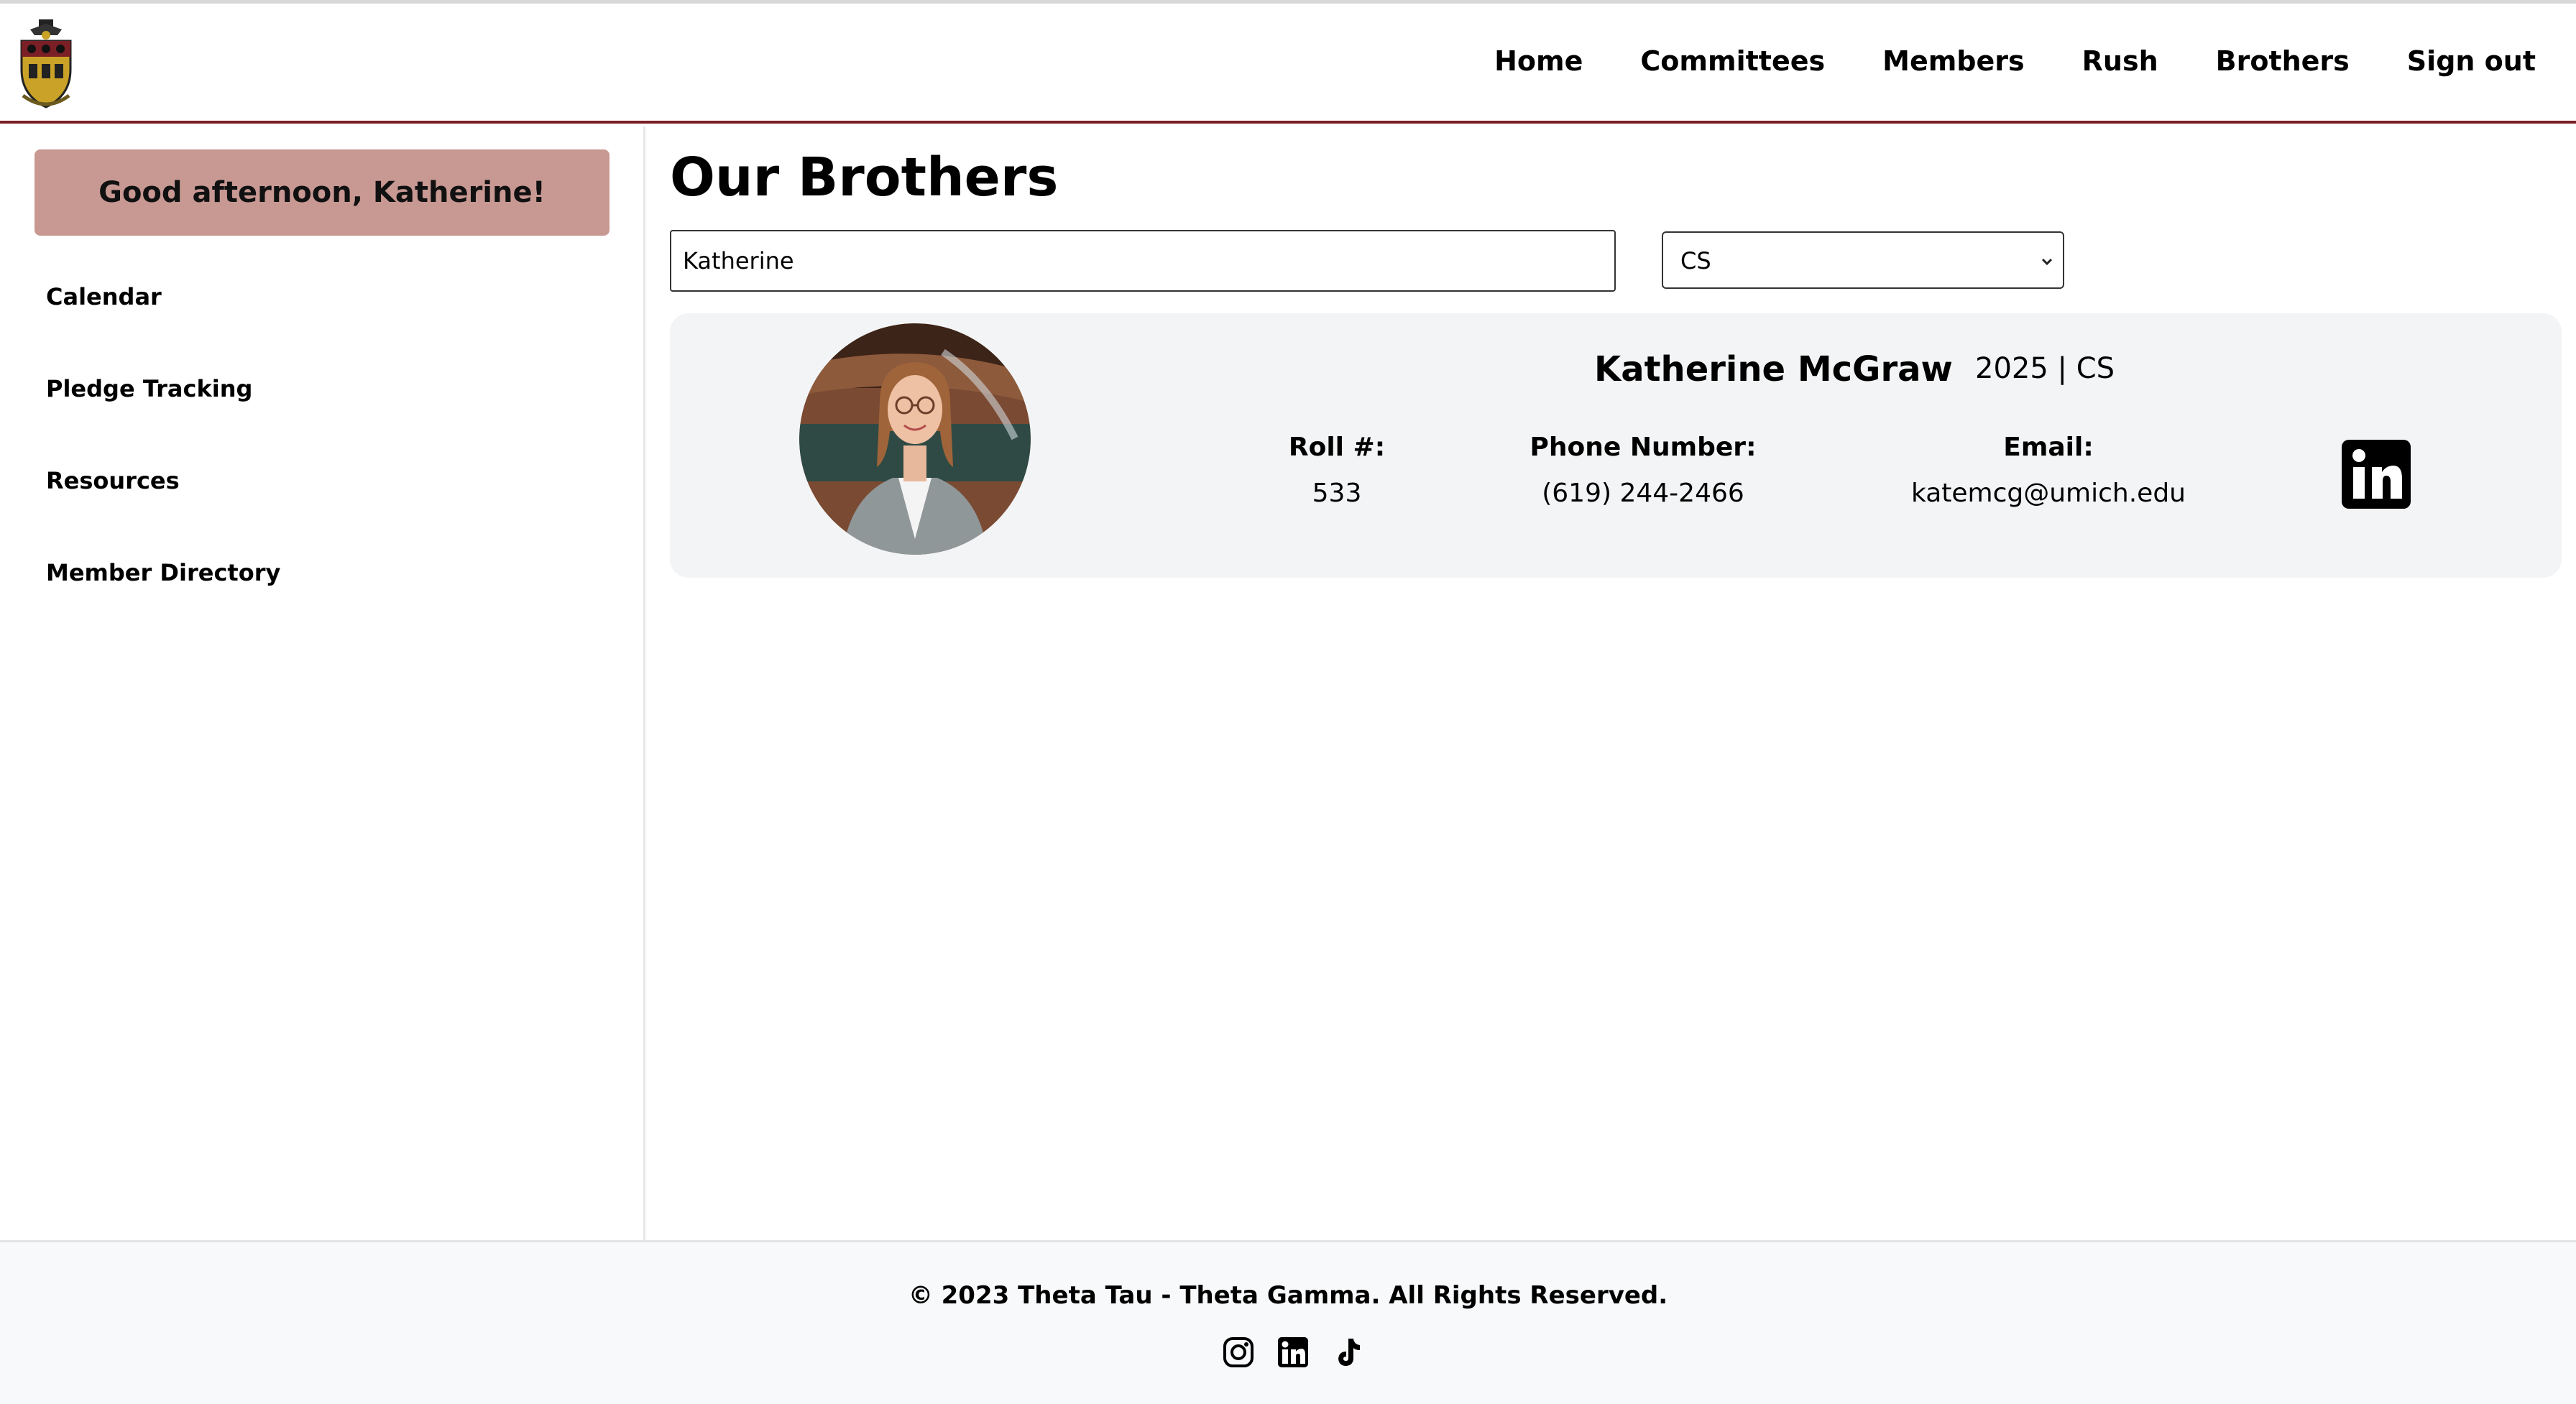 Image resolution: width=2576 pixels, height=1404 pixels. What do you see at coordinates (1695, 260) in the screenshot?
I see `major-filter-value: CS` at bounding box center [1695, 260].